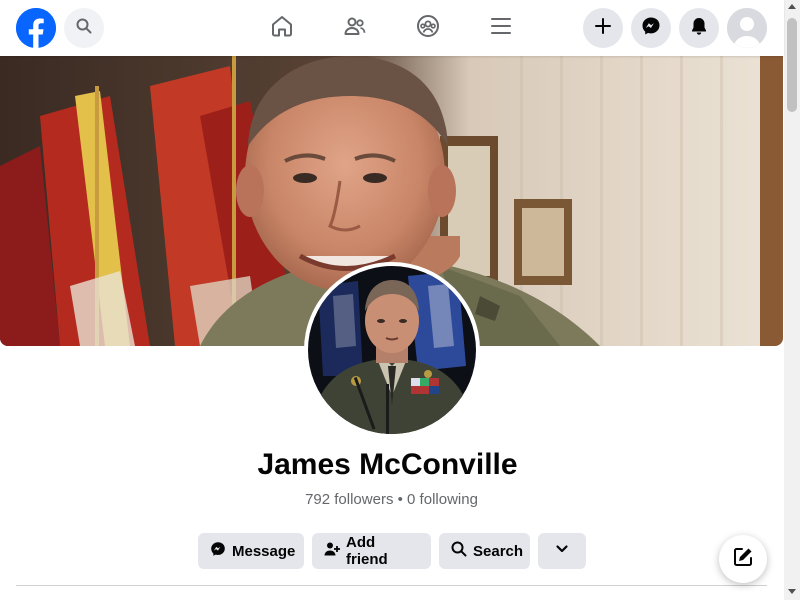 The height and width of the screenshot is (600, 800). Describe the element at coordinates (387, 464) in the screenshot. I see `profile-name: James McConville` at that location.